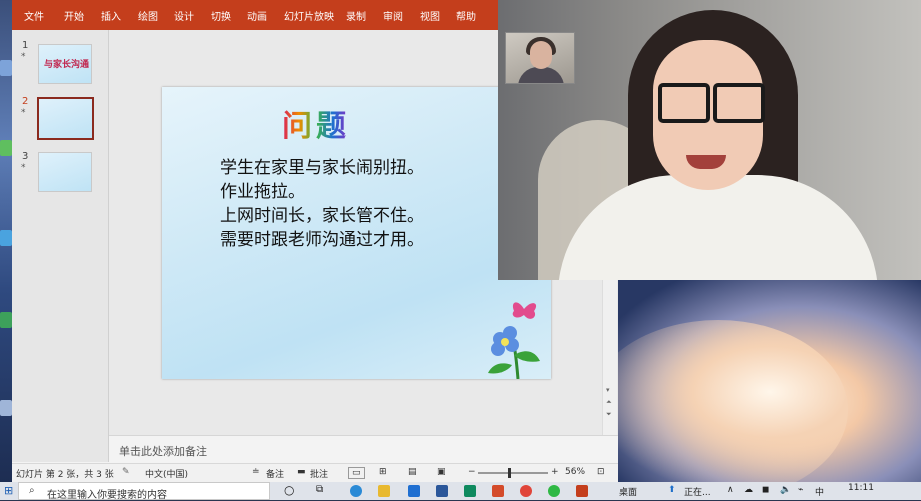  Describe the element at coordinates (319, 489) in the screenshot. I see `task-view-icon: ⧉` at that location.